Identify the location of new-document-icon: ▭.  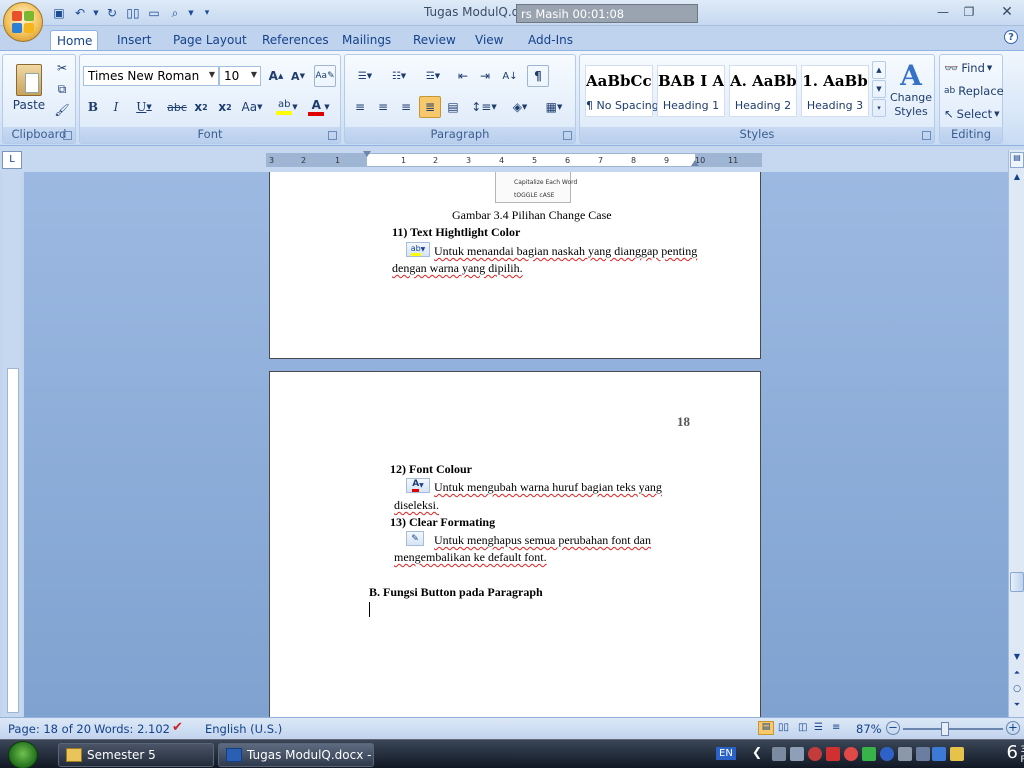
(154, 13).